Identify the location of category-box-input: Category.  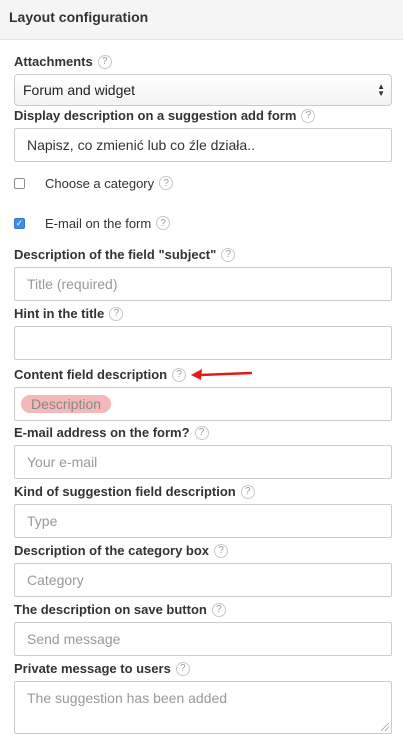
(203, 580).